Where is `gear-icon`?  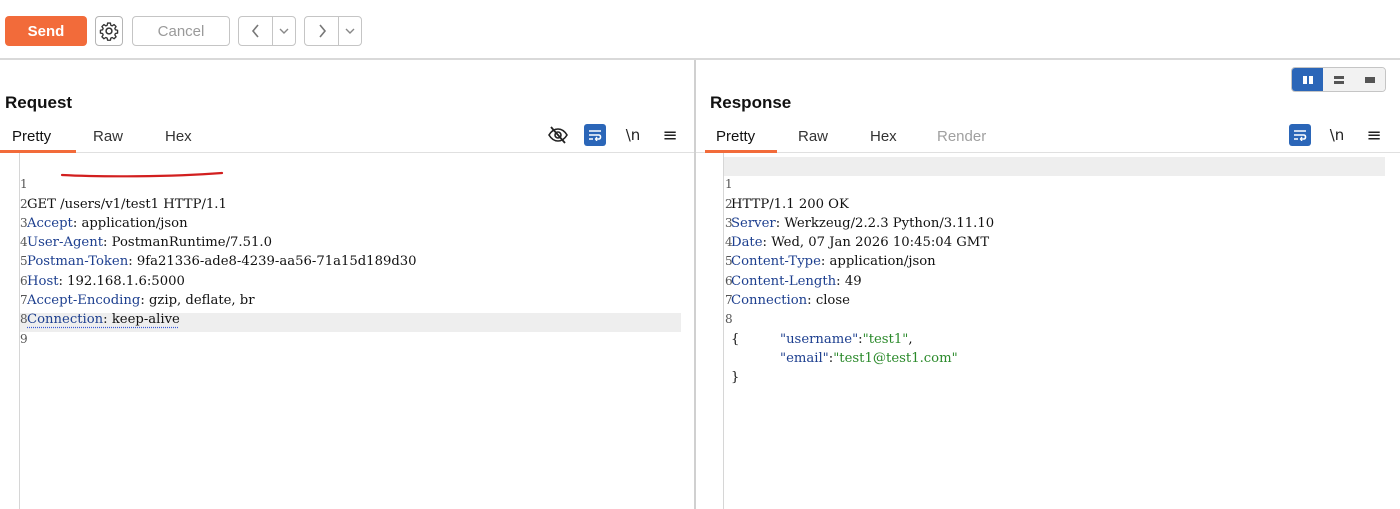 gear-icon is located at coordinates (109, 31).